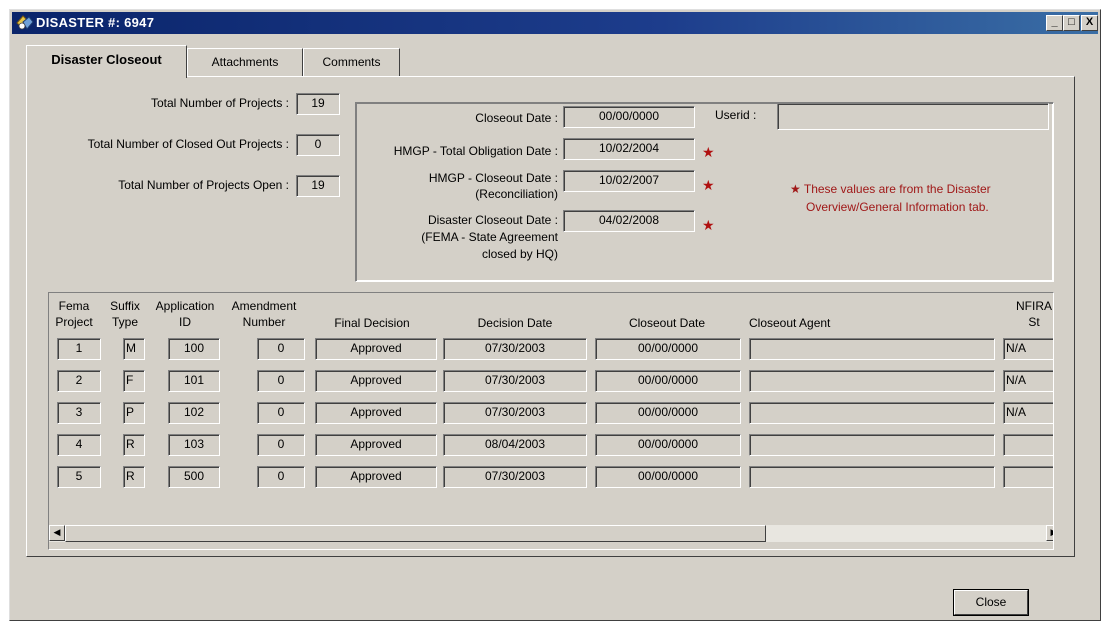 This screenshot has height=626, width=1109. Describe the element at coordinates (629, 149) in the screenshot. I see `hmgp-obligation-field: 10/02/2004` at that location.